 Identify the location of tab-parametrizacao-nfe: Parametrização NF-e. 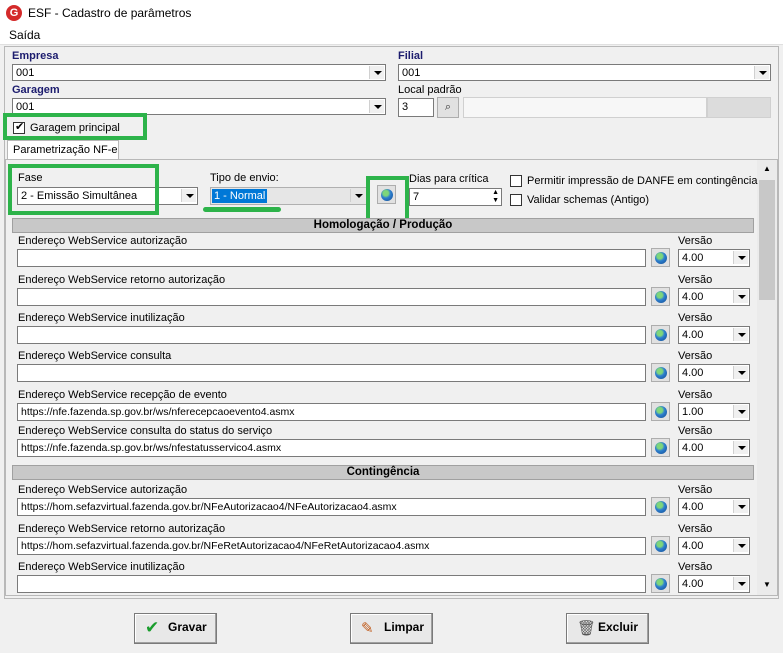
(63, 150).